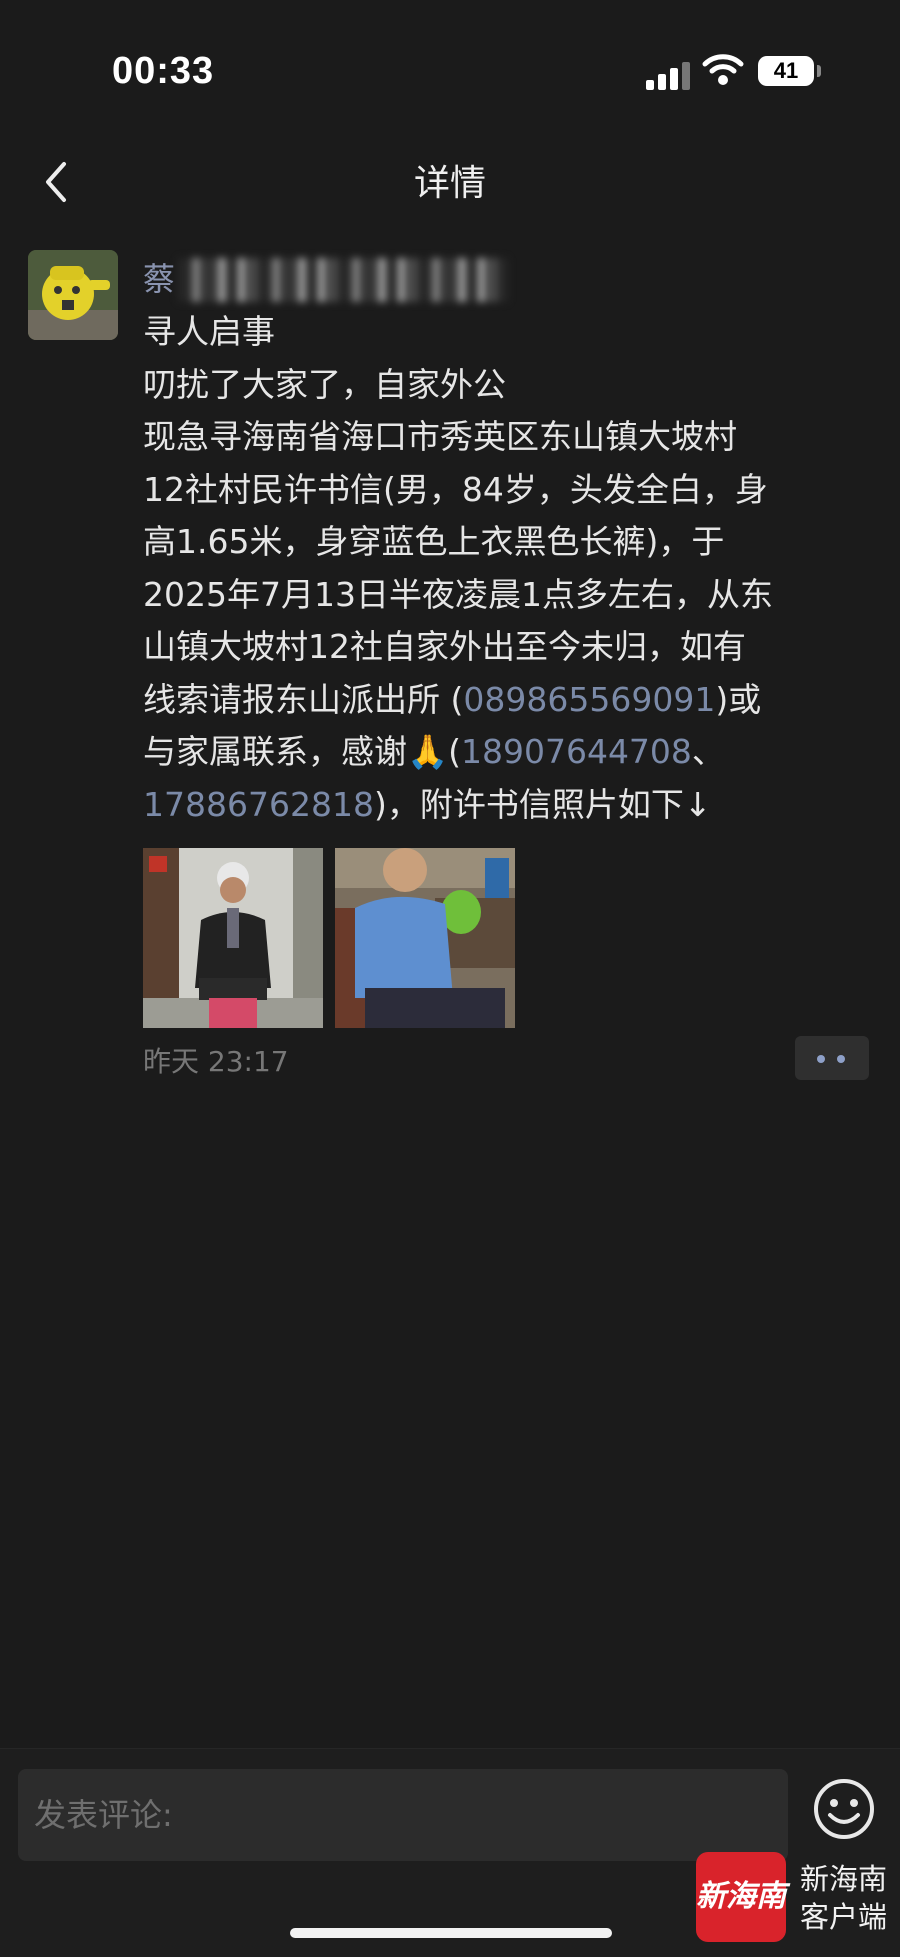 The image size is (900, 1957). What do you see at coordinates (428, 751) in the screenshot?
I see `emoji-icon: 🙏` at bounding box center [428, 751].